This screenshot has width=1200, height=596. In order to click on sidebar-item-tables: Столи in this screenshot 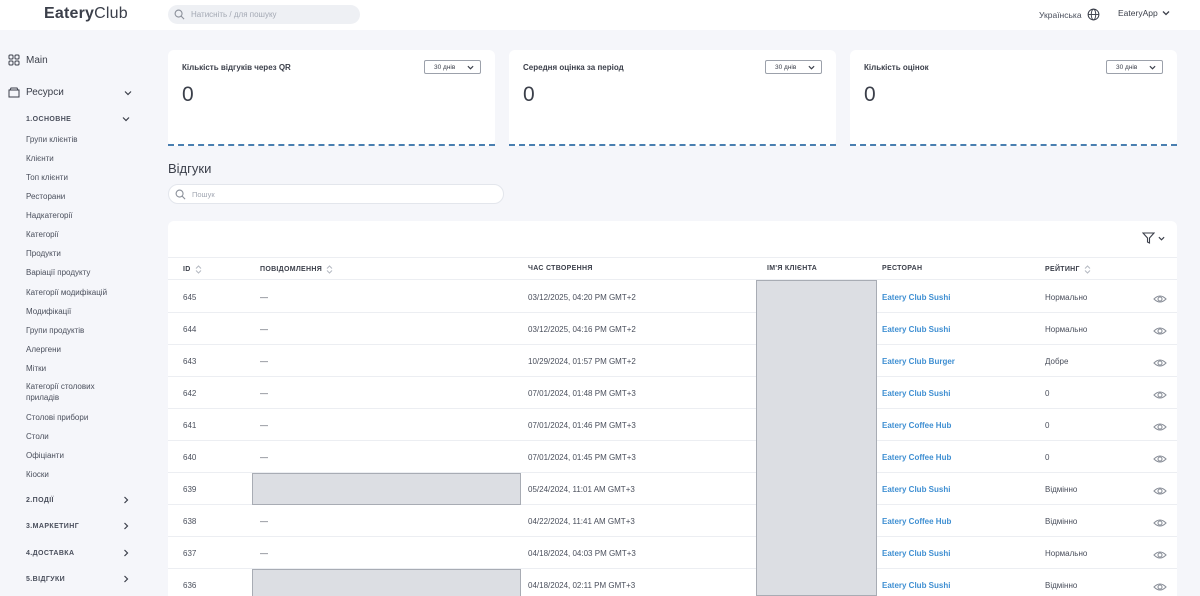, I will do `click(76, 436)`.